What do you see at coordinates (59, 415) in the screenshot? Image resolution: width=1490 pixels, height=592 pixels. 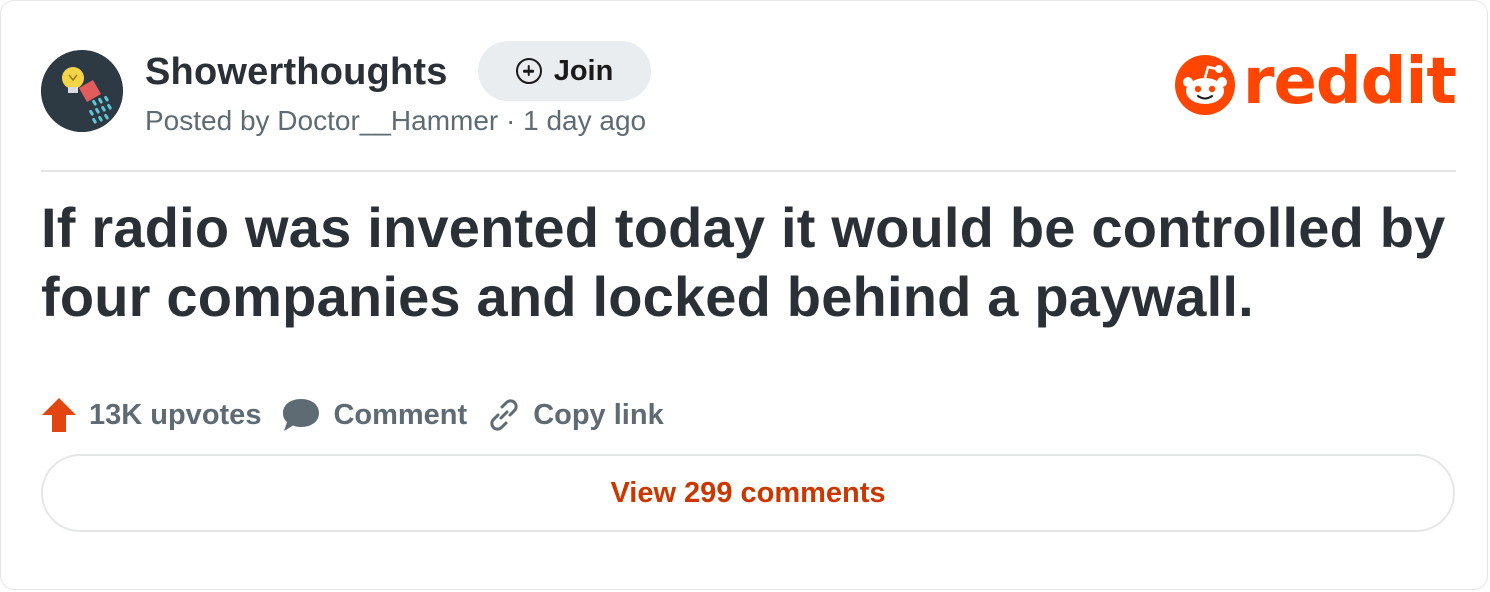 I see `upvote-arrow-icon` at bounding box center [59, 415].